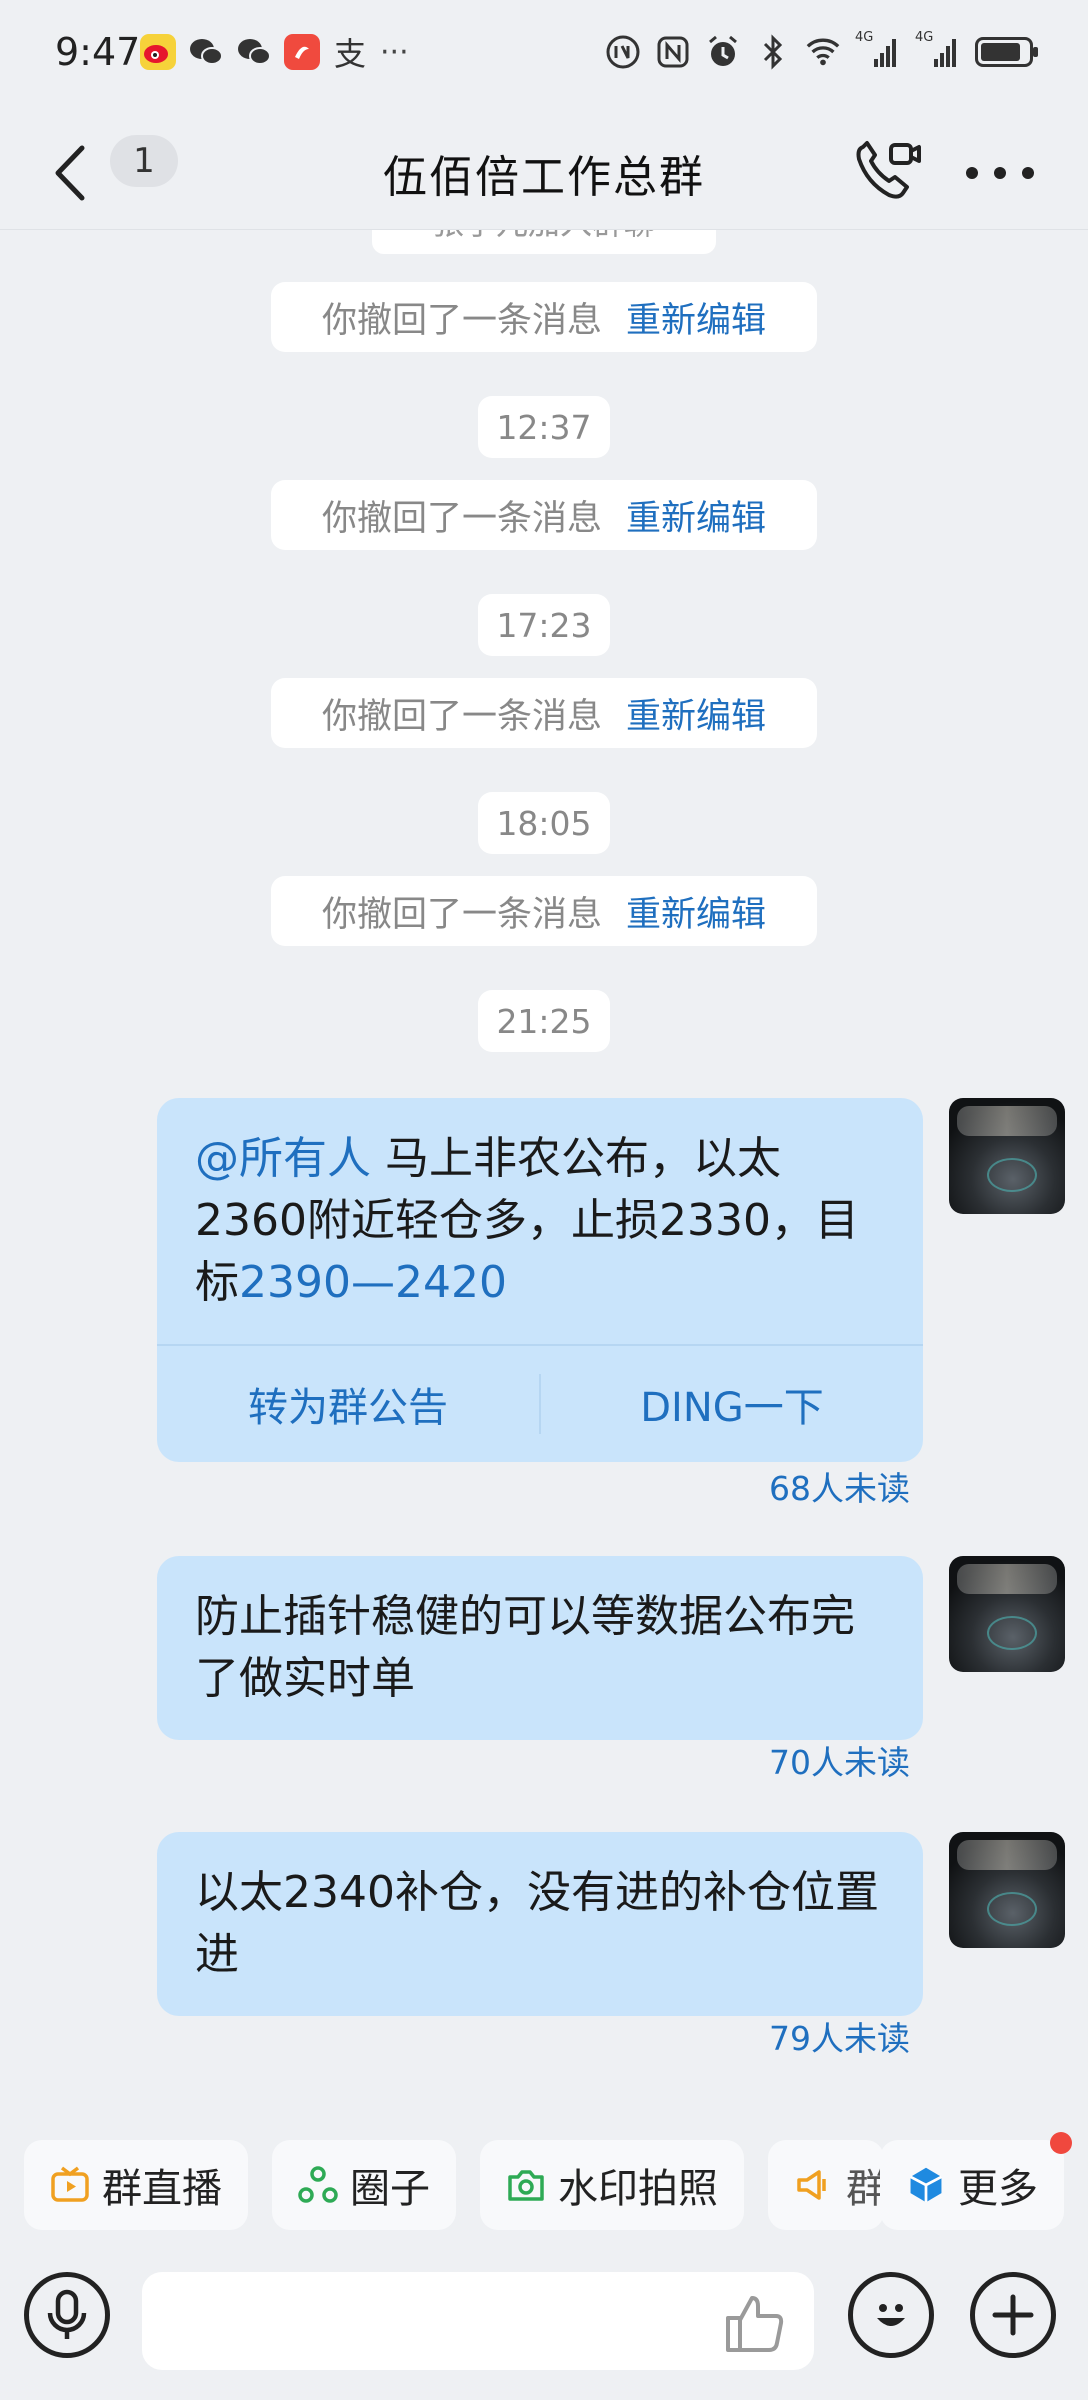 Image resolution: width=1088 pixels, height=2400 pixels. Describe the element at coordinates (1000, 173) in the screenshot. I see `more-options-button` at that location.